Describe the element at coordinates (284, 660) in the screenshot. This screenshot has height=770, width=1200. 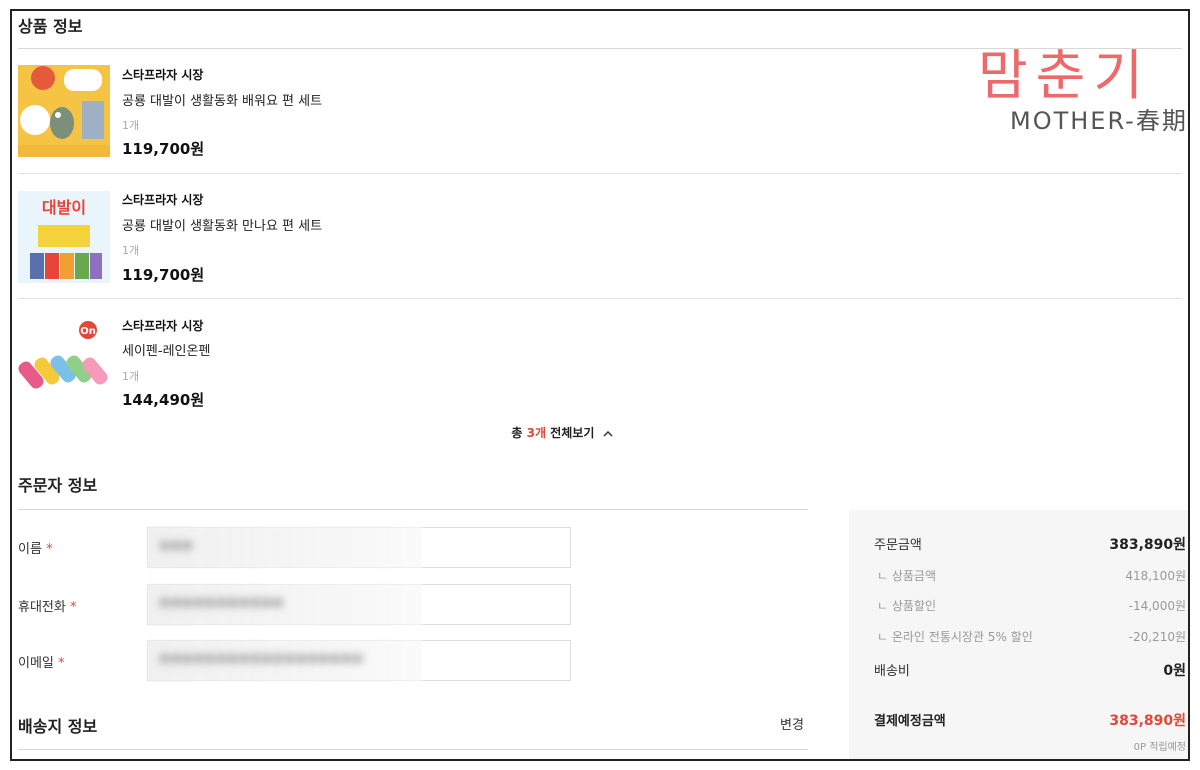
I see `email-field-value: ●●●●●●●●●●●●●●●●●●` at that location.